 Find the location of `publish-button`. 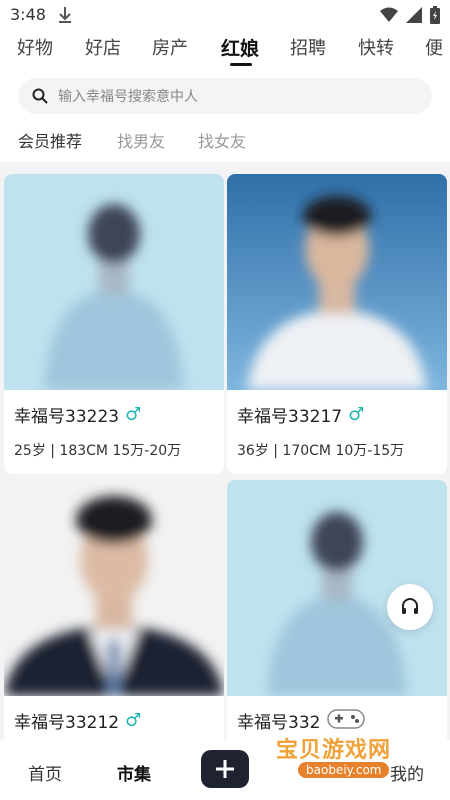

publish-button is located at coordinates (225, 769).